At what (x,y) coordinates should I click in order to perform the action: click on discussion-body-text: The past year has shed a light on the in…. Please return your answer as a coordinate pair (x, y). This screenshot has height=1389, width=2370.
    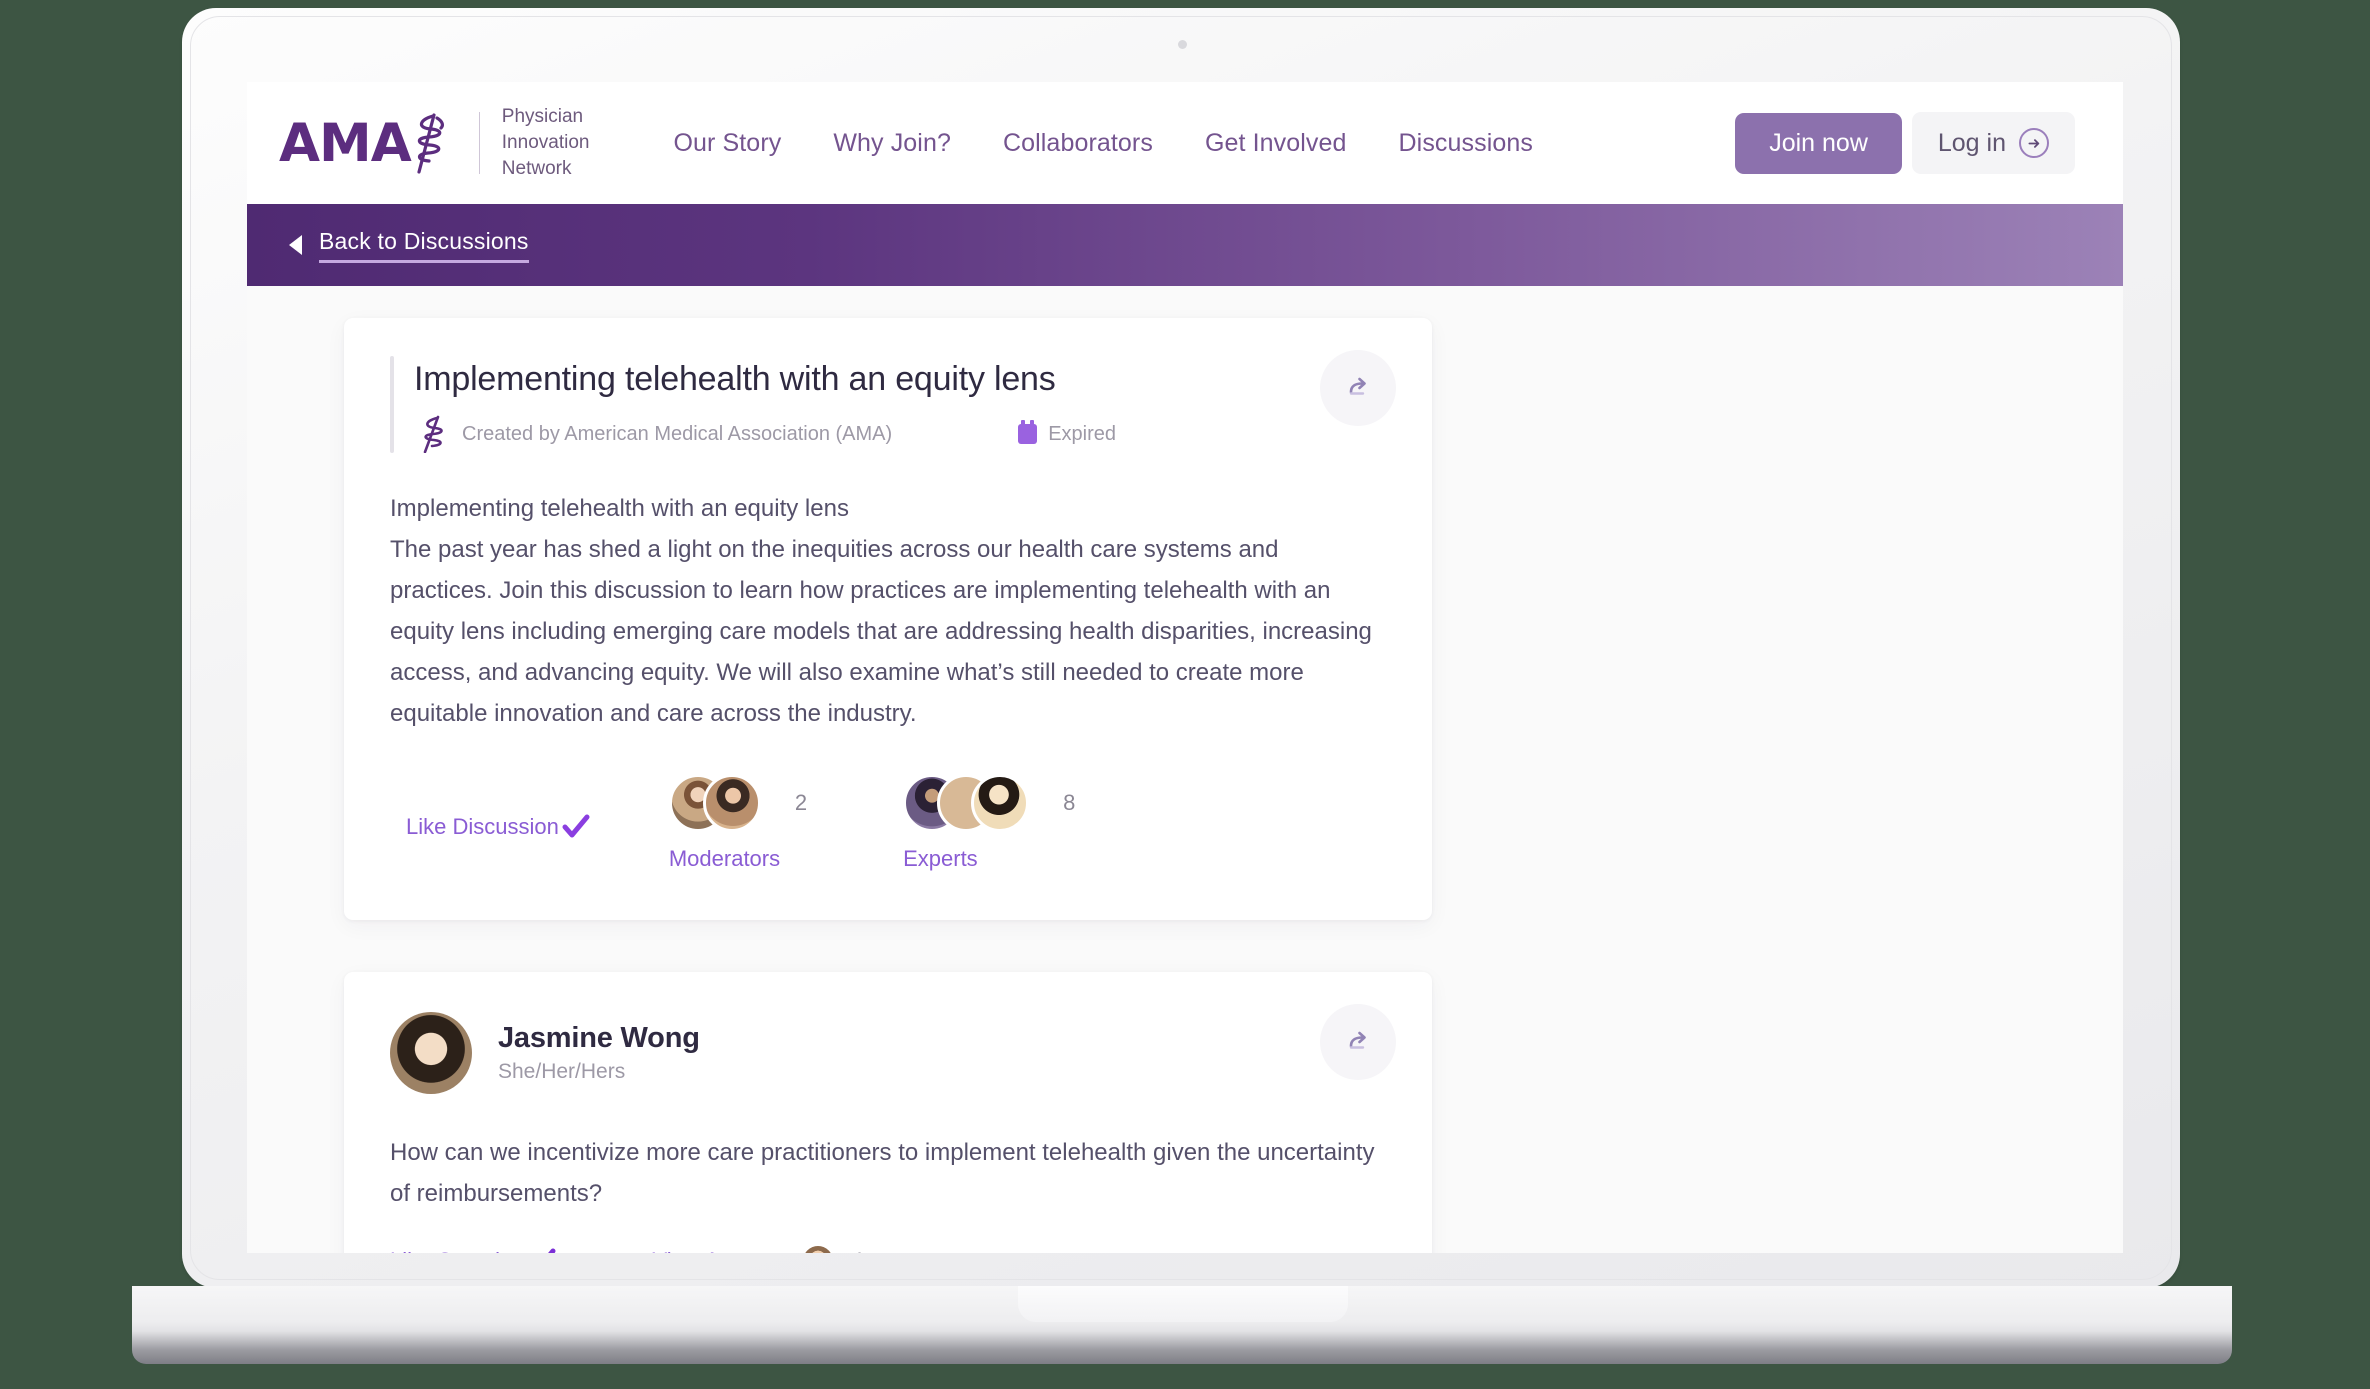
    Looking at the image, I should click on (881, 631).